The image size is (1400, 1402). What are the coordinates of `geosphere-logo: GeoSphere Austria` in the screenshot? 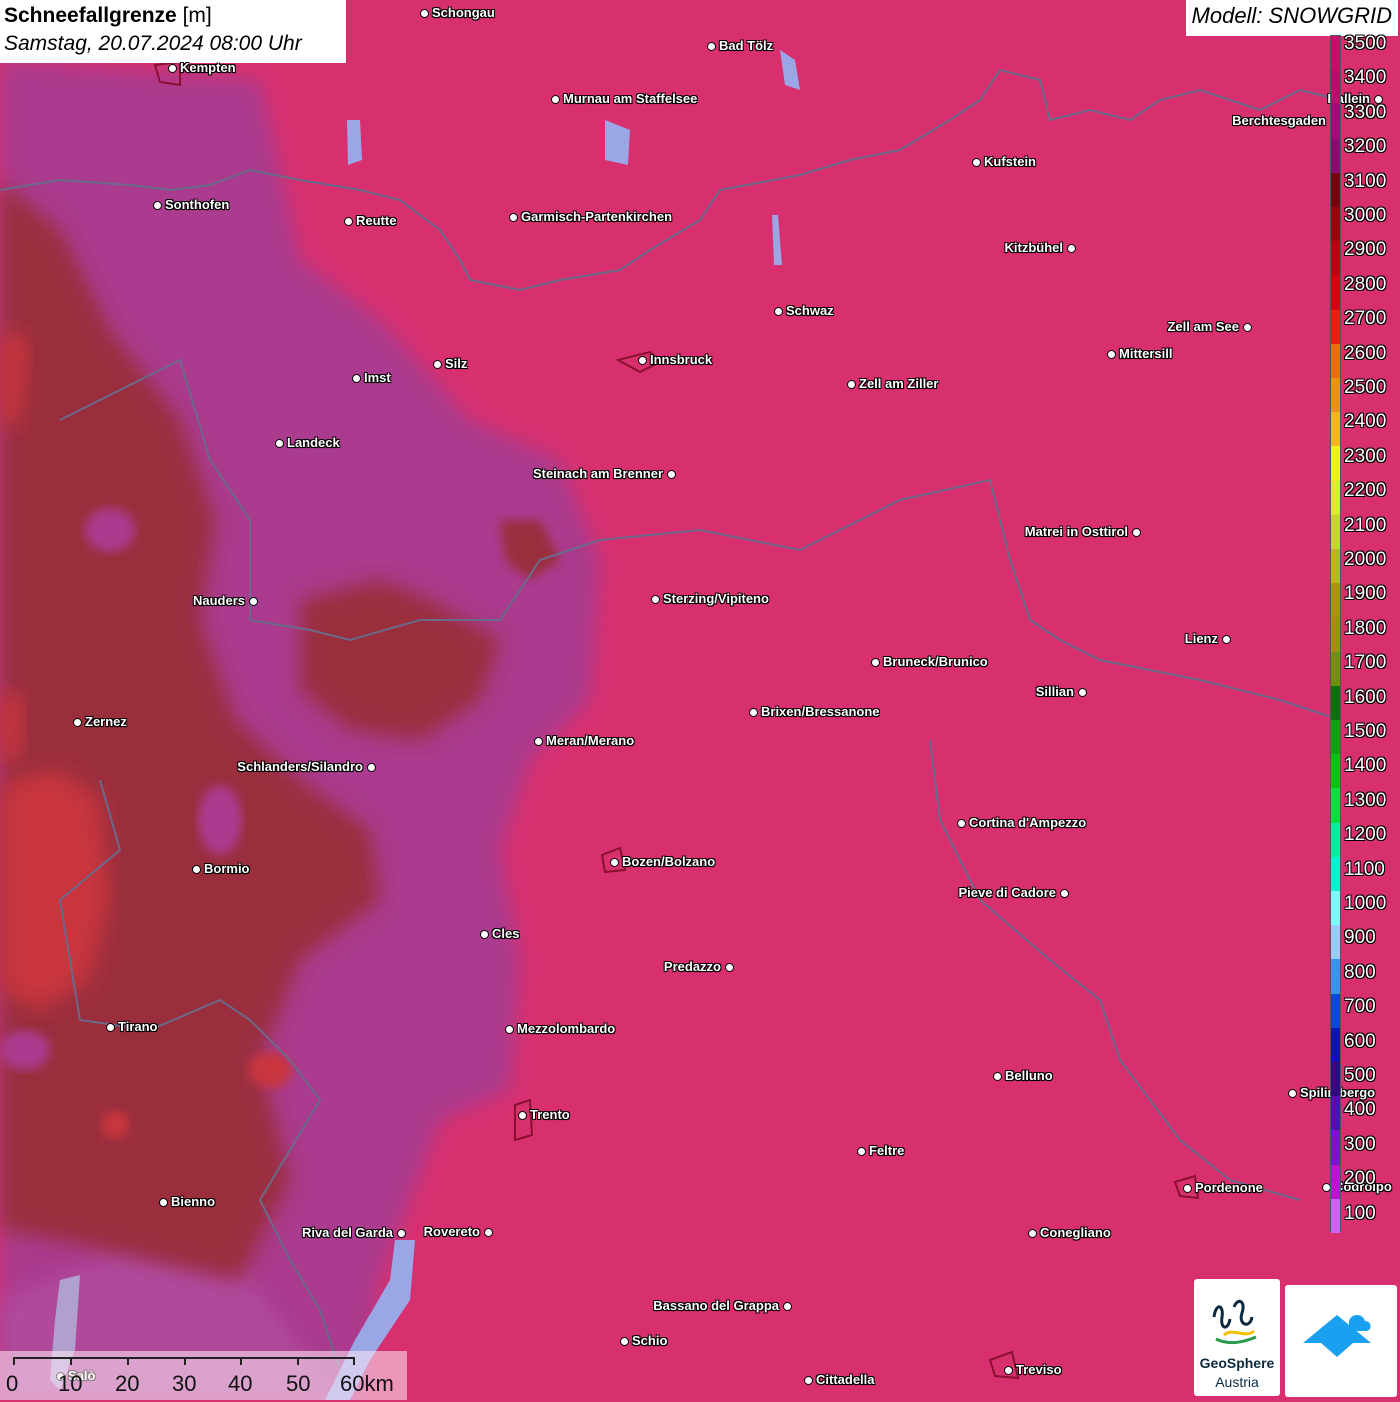 It's located at (1237, 1337).